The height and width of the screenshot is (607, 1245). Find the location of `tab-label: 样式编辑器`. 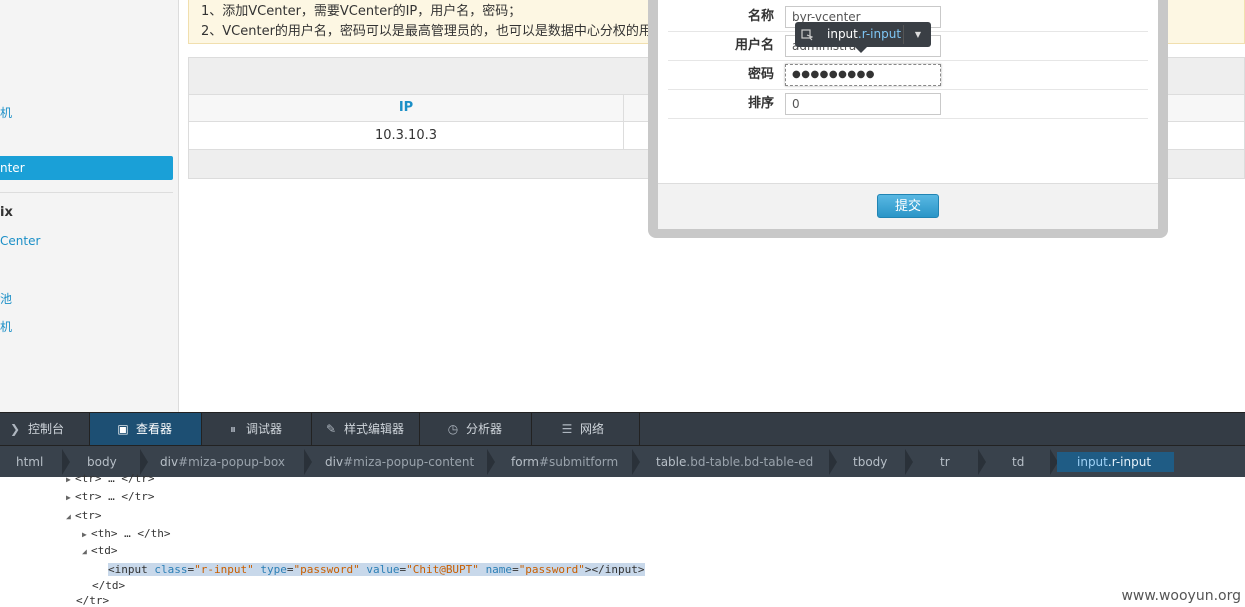

tab-label: 样式编辑器 is located at coordinates (374, 429).